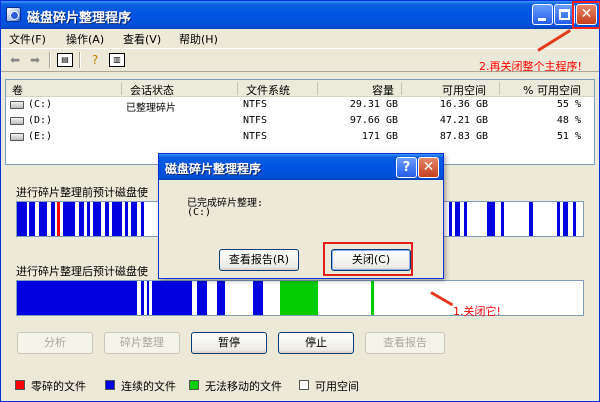 The width and height of the screenshot is (600, 402). I want to click on volume-name: (E:), so click(40, 136).